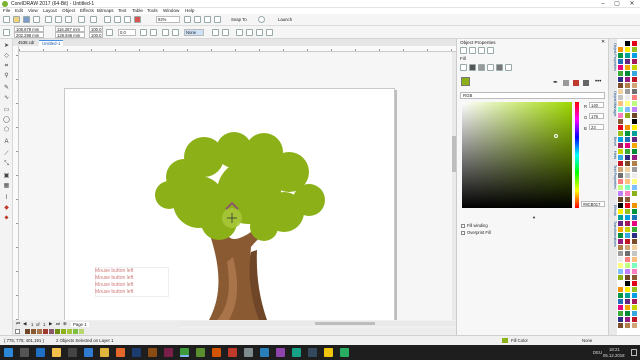  Describe the element at coordinates (344, 352) in the screenshot. I see `app-green-icon` at that location.